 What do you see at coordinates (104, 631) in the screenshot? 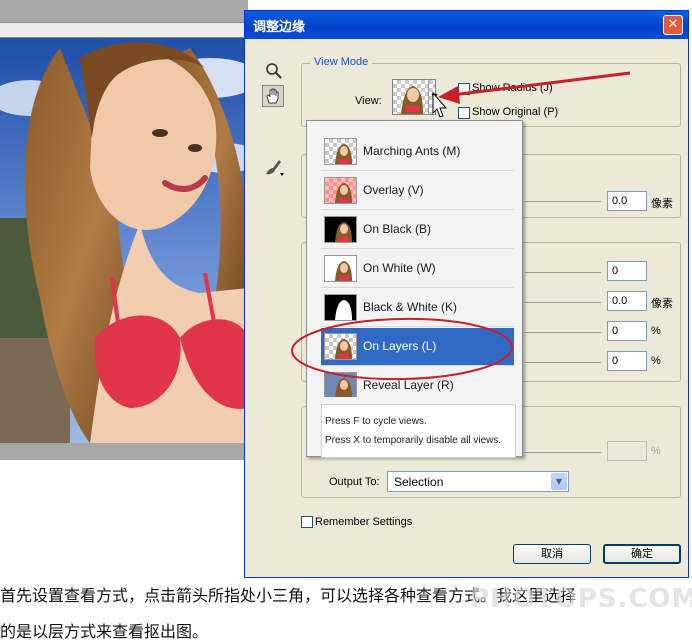
I see `caption-line-2: 的是以层方式来查看抠出图。` at bounding box center [104, 631].